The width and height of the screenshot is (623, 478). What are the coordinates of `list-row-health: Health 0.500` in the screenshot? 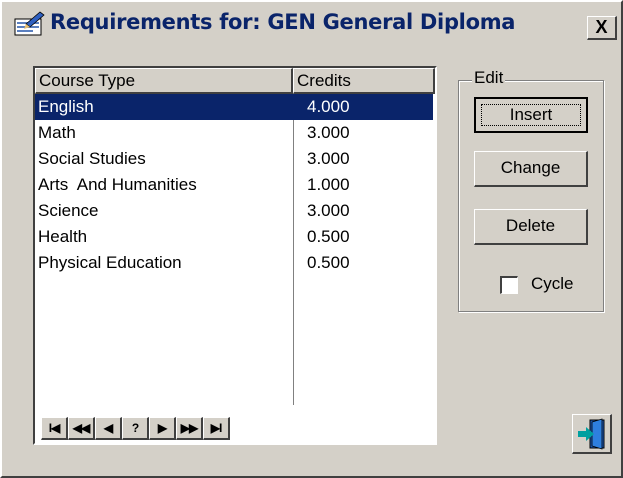 It's located at (234, 237).